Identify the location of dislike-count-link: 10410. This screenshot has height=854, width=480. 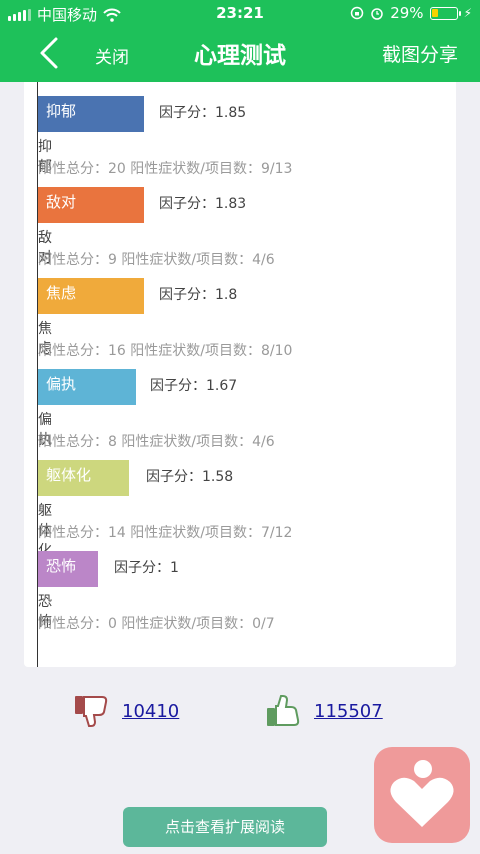
(150, 711).